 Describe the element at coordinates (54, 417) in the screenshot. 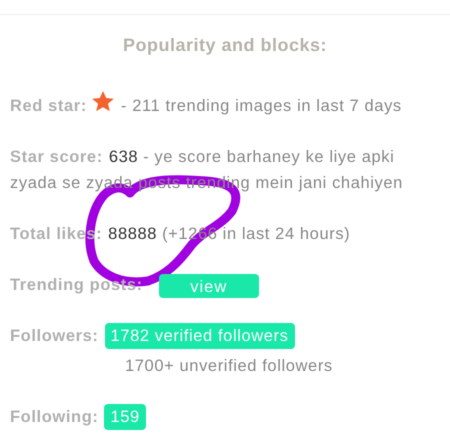

I see `row-label: Following:` at that location.